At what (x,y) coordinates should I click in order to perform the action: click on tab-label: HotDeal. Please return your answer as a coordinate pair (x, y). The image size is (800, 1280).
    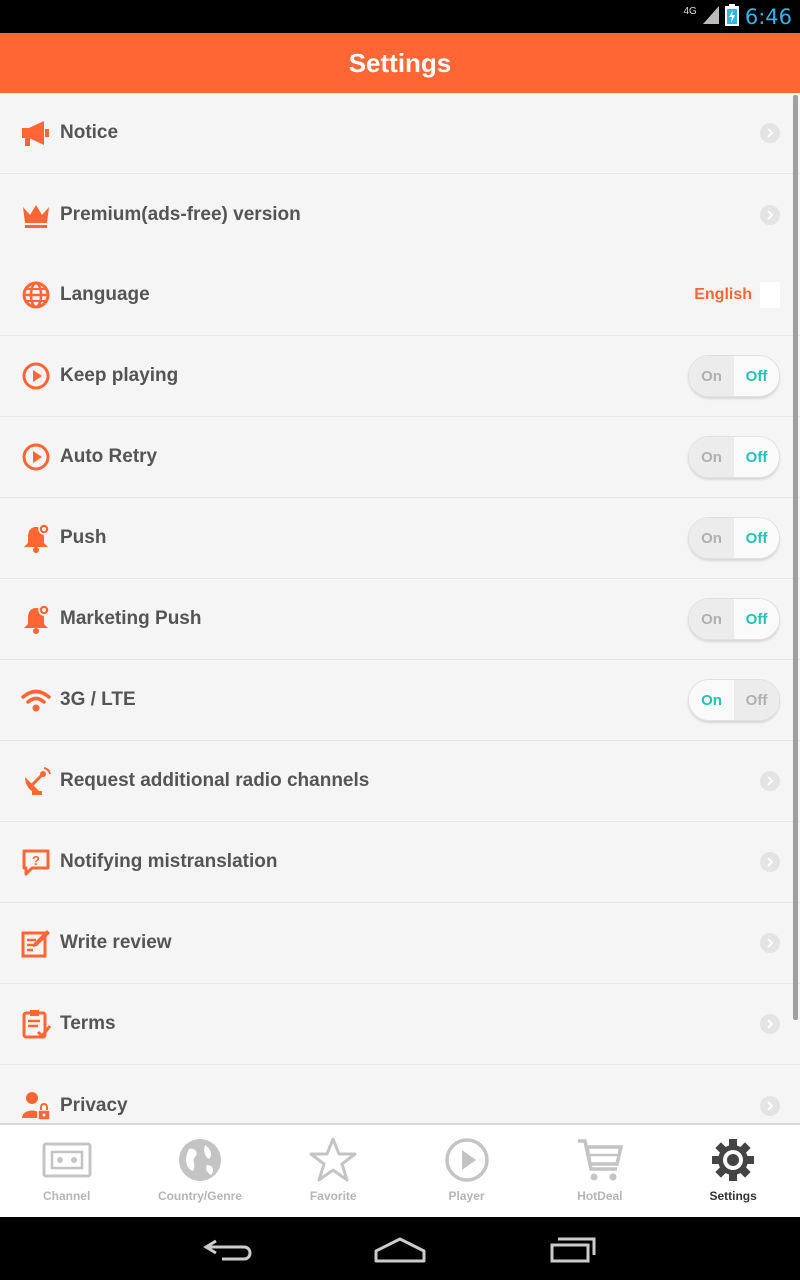
    Looking at the image, I should click on (600, 1196).